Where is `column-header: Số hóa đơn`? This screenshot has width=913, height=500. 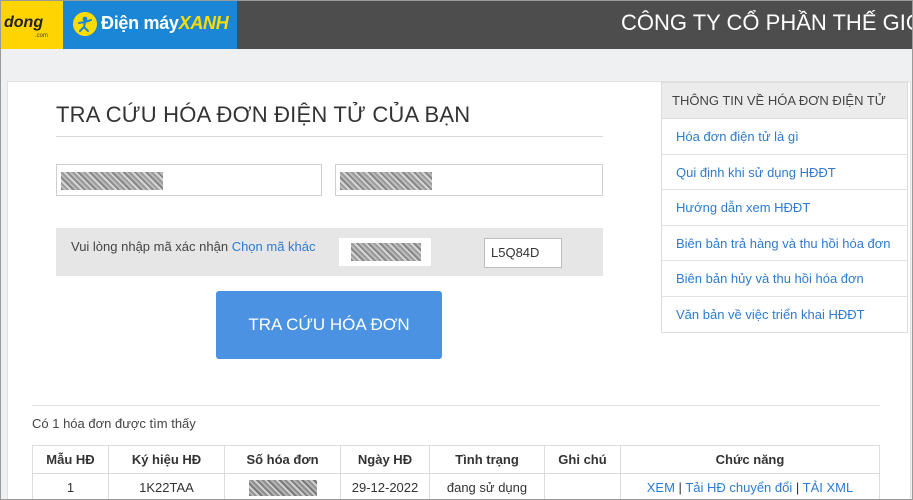 column-header: Số hóa đơn is located at coordinates (282, 459).